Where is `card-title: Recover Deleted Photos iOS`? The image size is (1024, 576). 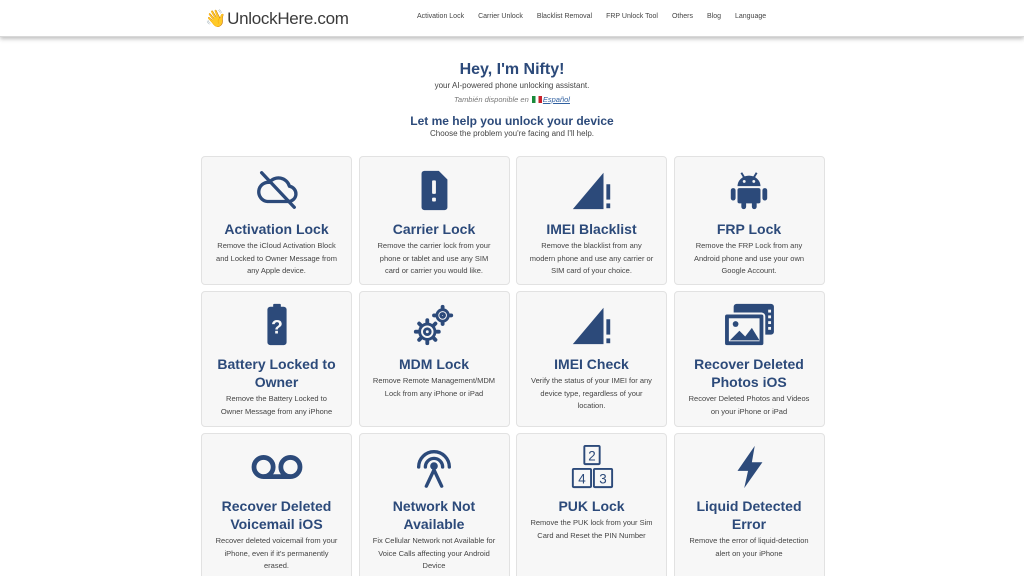 card-title: Recover Deleted Photos iOS is located at coordinates (749, 373).